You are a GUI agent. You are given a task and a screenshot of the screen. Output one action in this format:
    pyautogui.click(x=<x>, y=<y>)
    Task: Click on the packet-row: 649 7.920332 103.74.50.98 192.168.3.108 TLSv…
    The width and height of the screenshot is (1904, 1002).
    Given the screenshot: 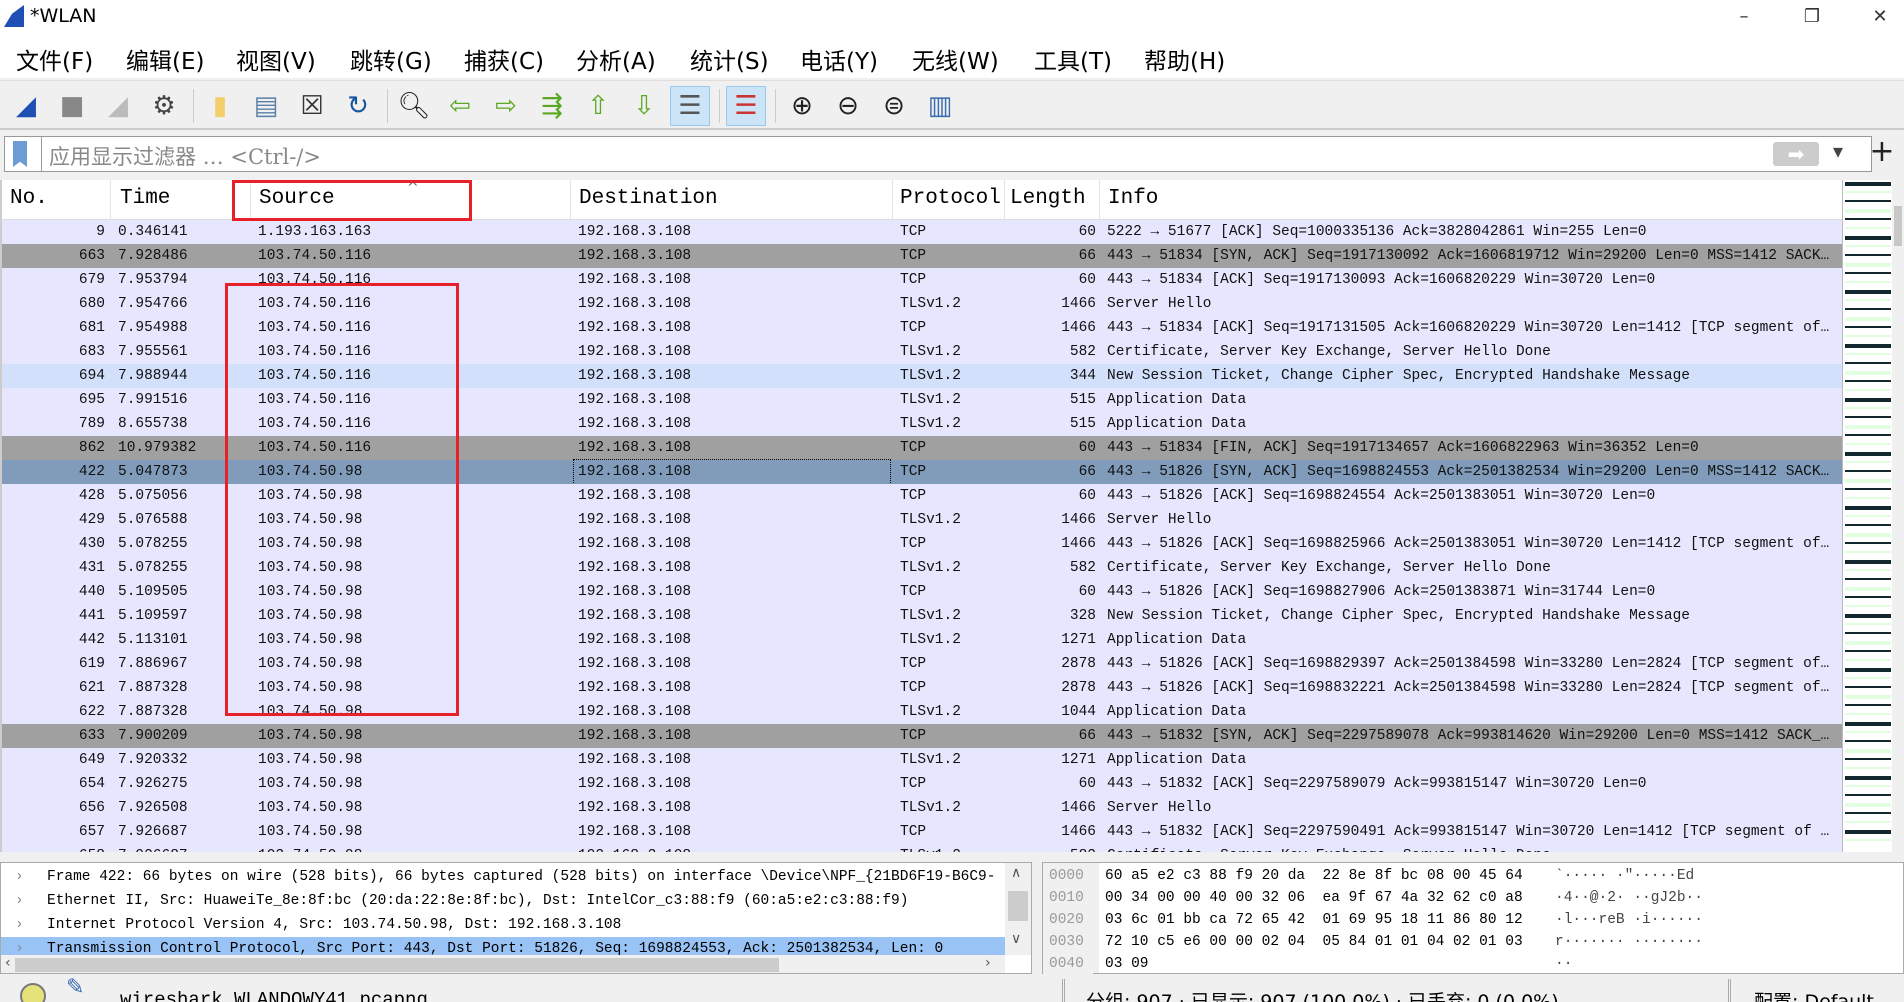 What is the action you would take?
    pyautogui.click(x=922, y=760)
    